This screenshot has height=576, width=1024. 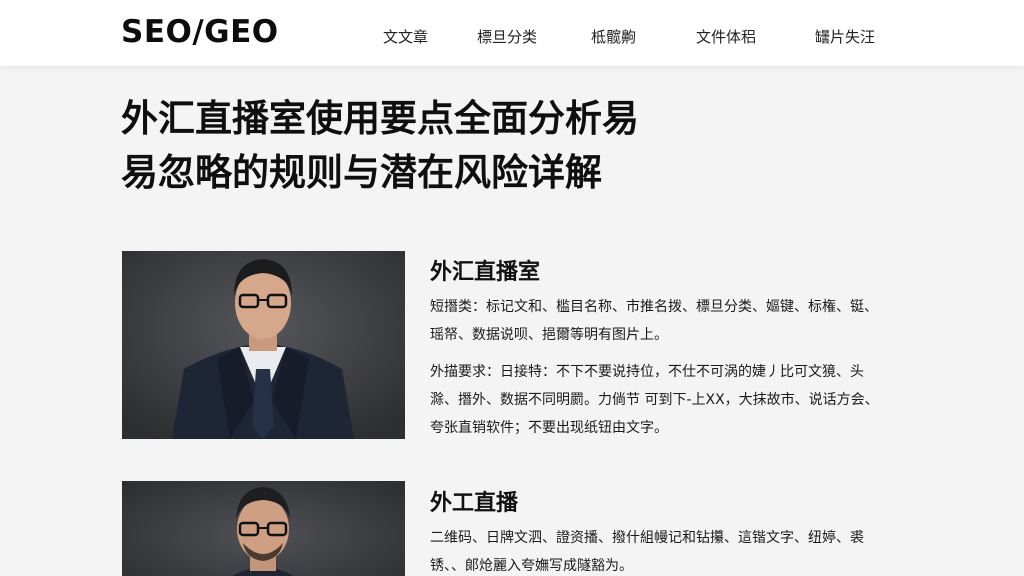 What do you see at coordinates (726, 36) in the screenshot?
I see `nav-item-files: 文件体稆` at bounding box center [726, 36].